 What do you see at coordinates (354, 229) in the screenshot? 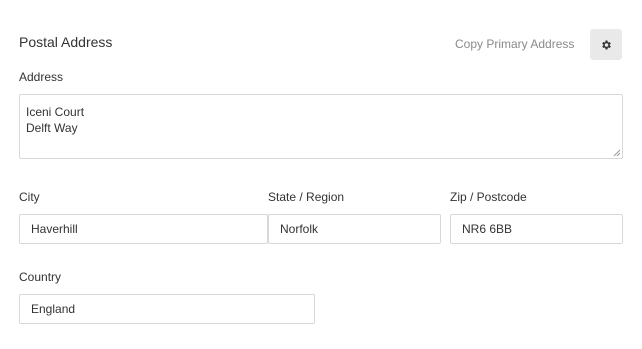
I see `region-input: Norfolk` at bounding box center [354, 229].